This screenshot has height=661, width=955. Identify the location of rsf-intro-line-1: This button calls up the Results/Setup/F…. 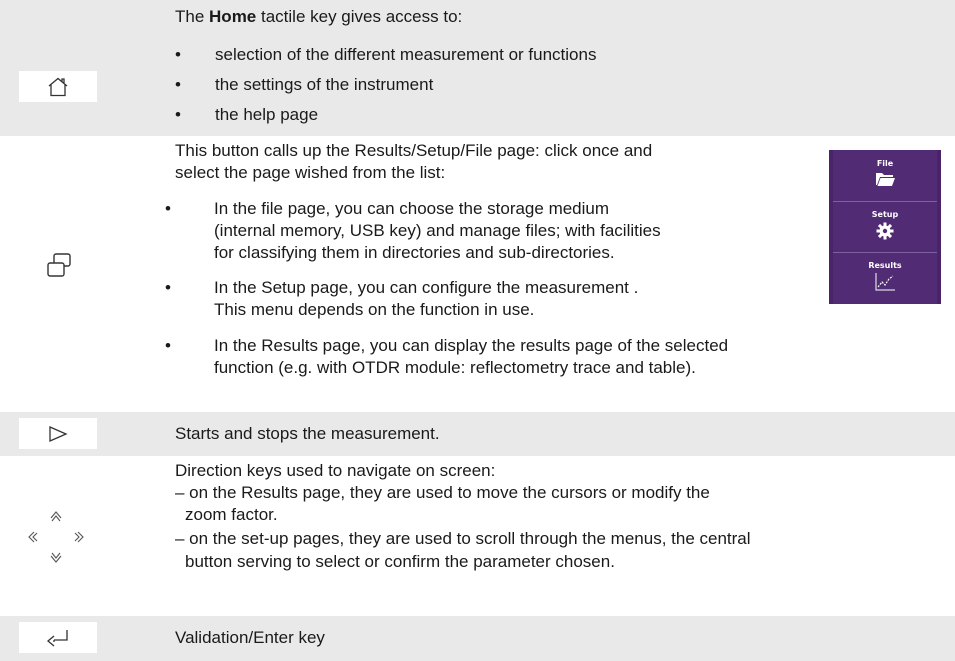
(414, 150).